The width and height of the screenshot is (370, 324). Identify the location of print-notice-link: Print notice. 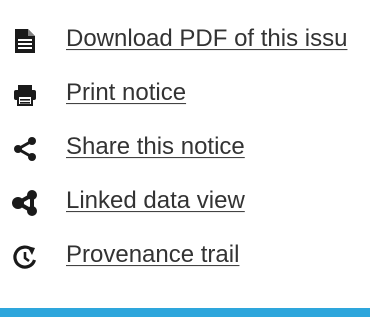
(126, 93).